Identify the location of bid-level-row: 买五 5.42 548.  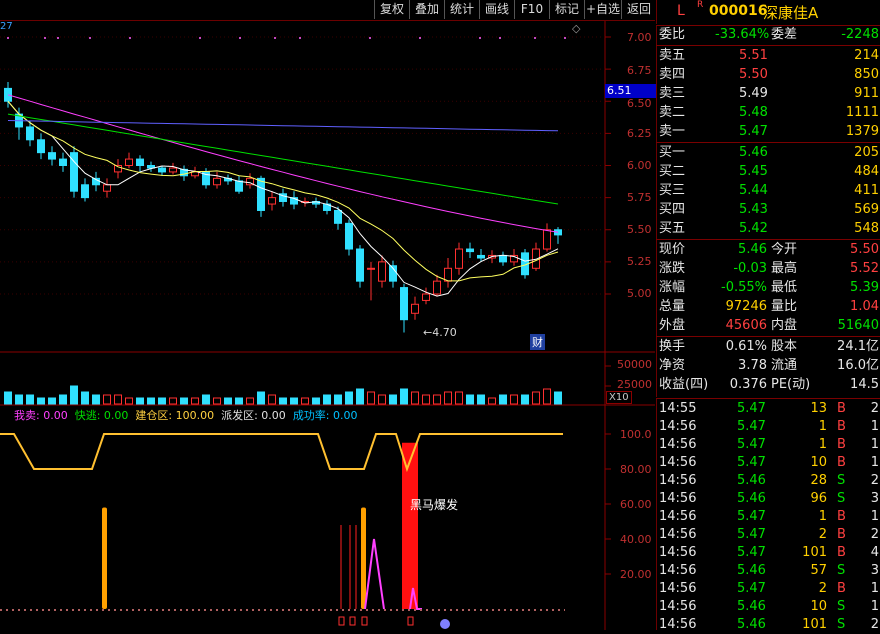
(768, 229).